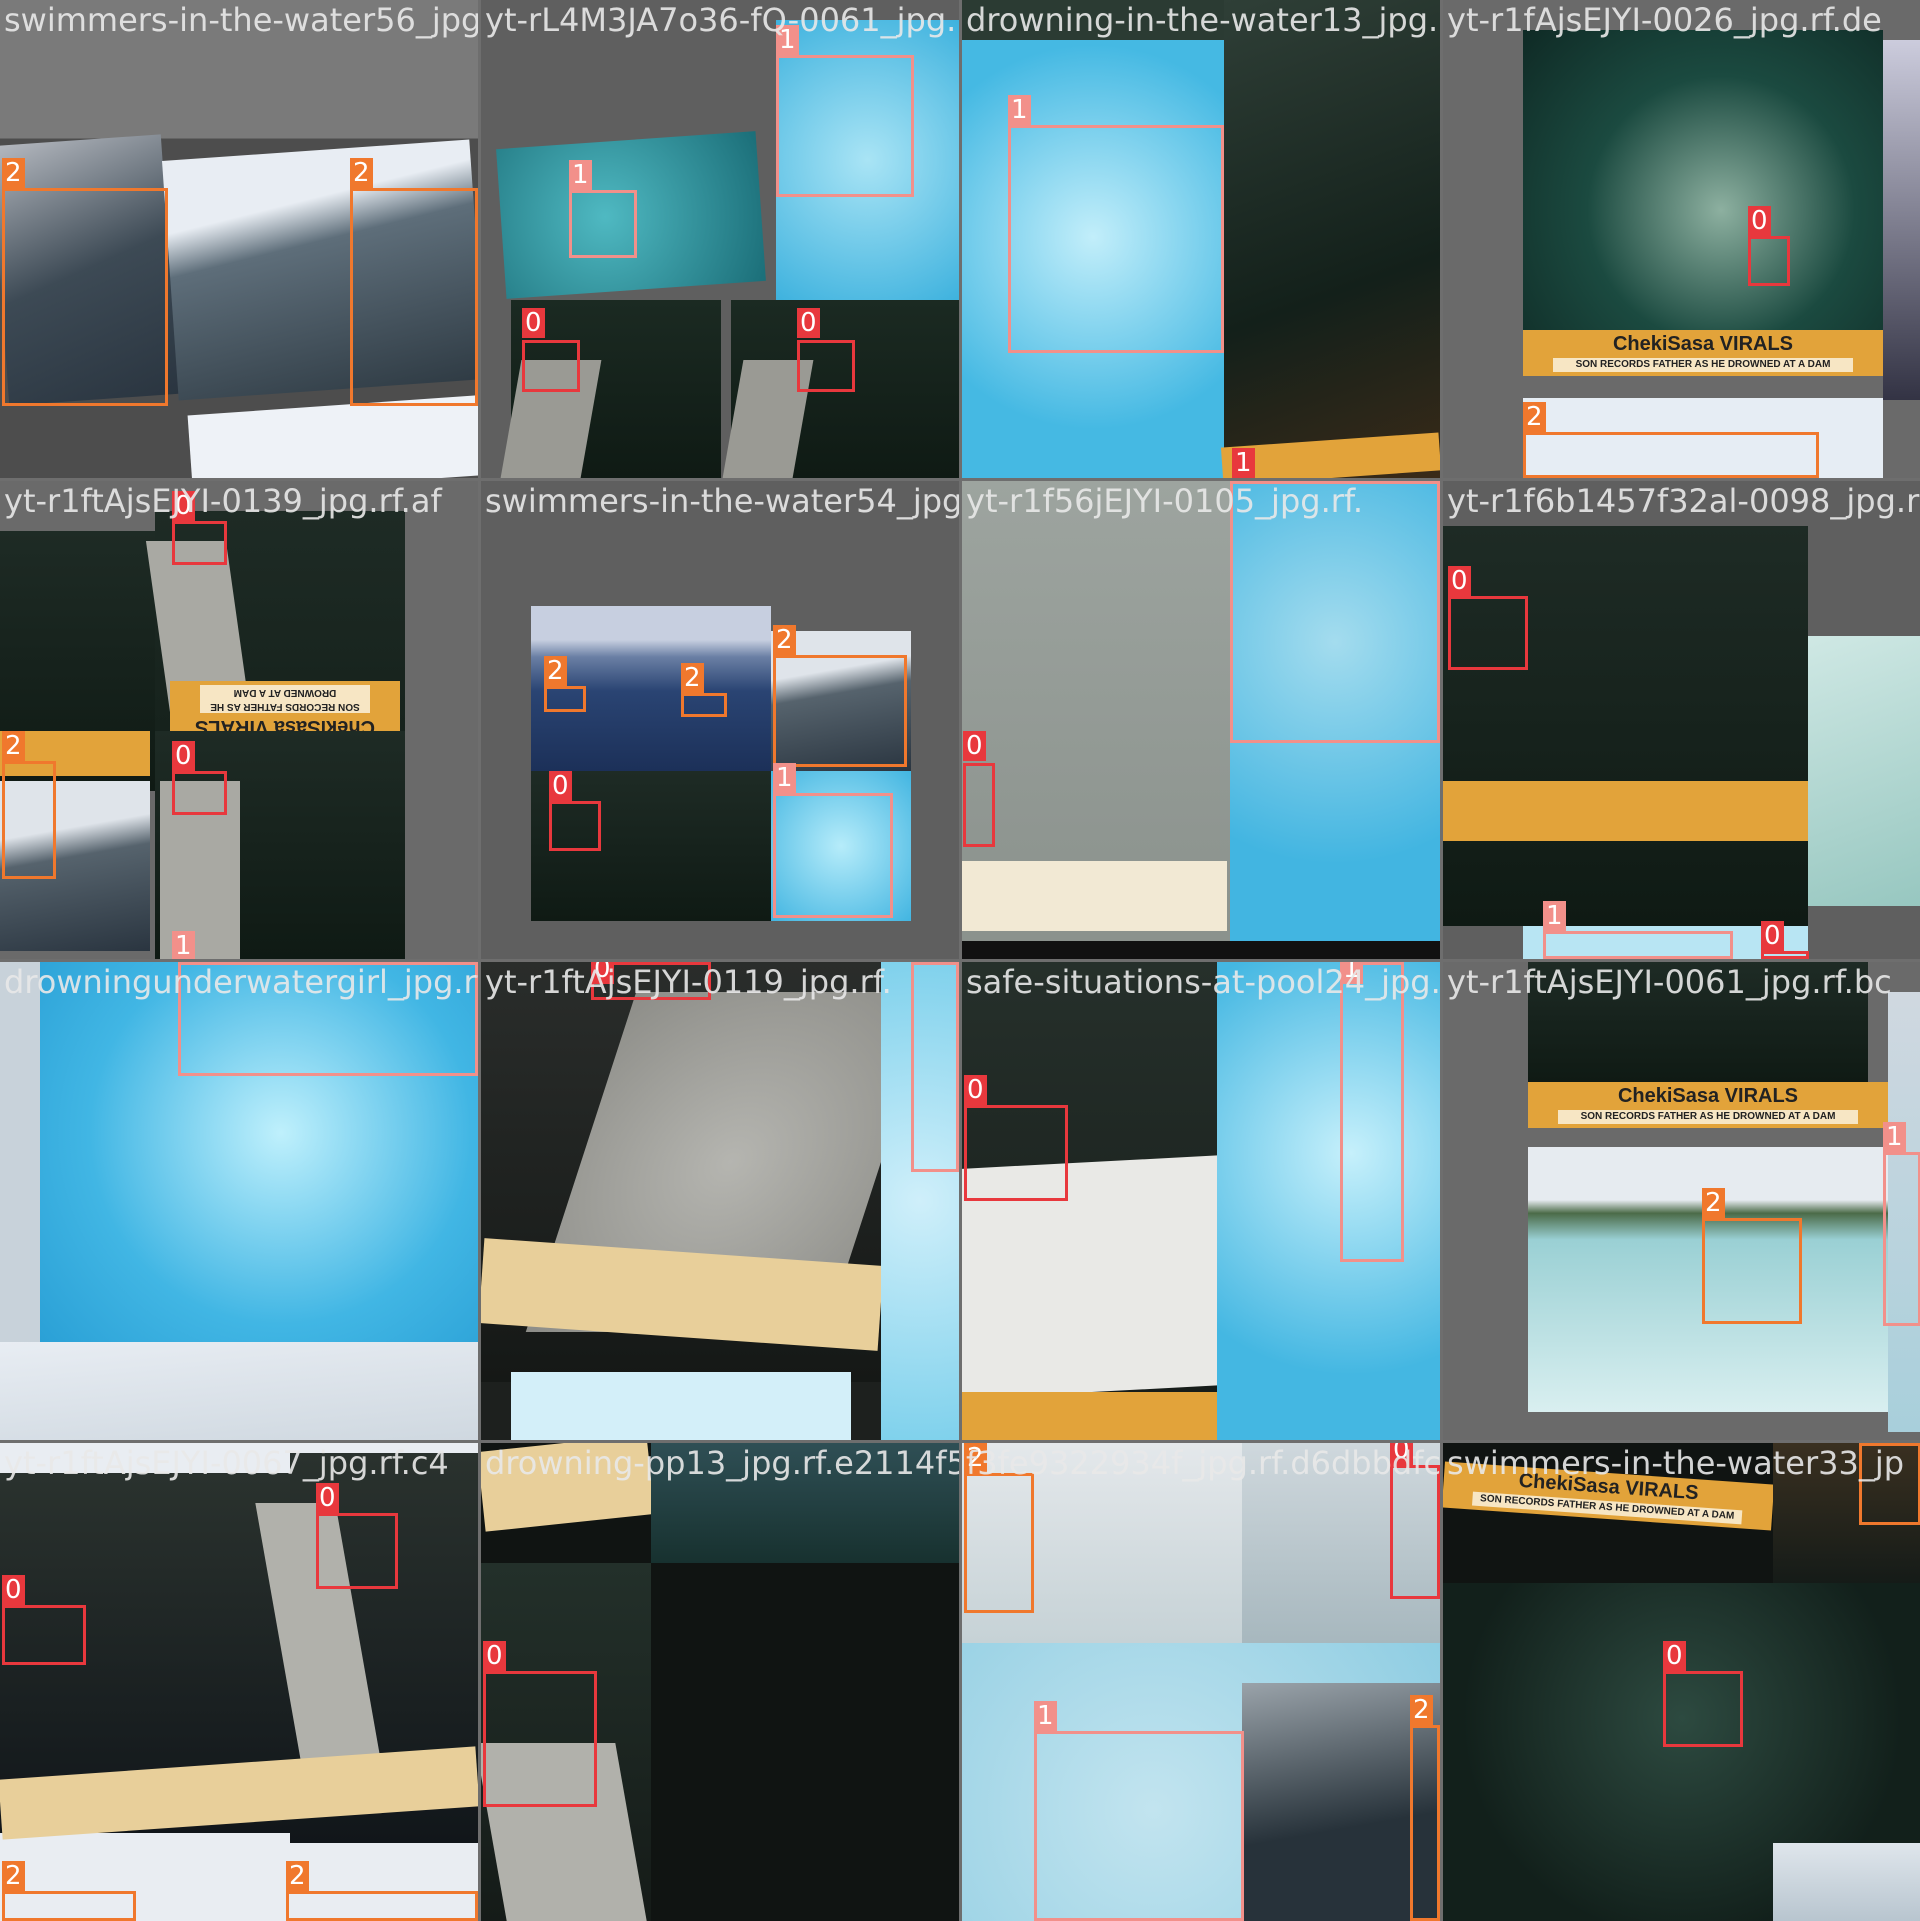 This screenshot has width=1920, height=1921. I want to click on tile-caption: swimmers-in-the-water56_jpg.rf., so click(241, 20).